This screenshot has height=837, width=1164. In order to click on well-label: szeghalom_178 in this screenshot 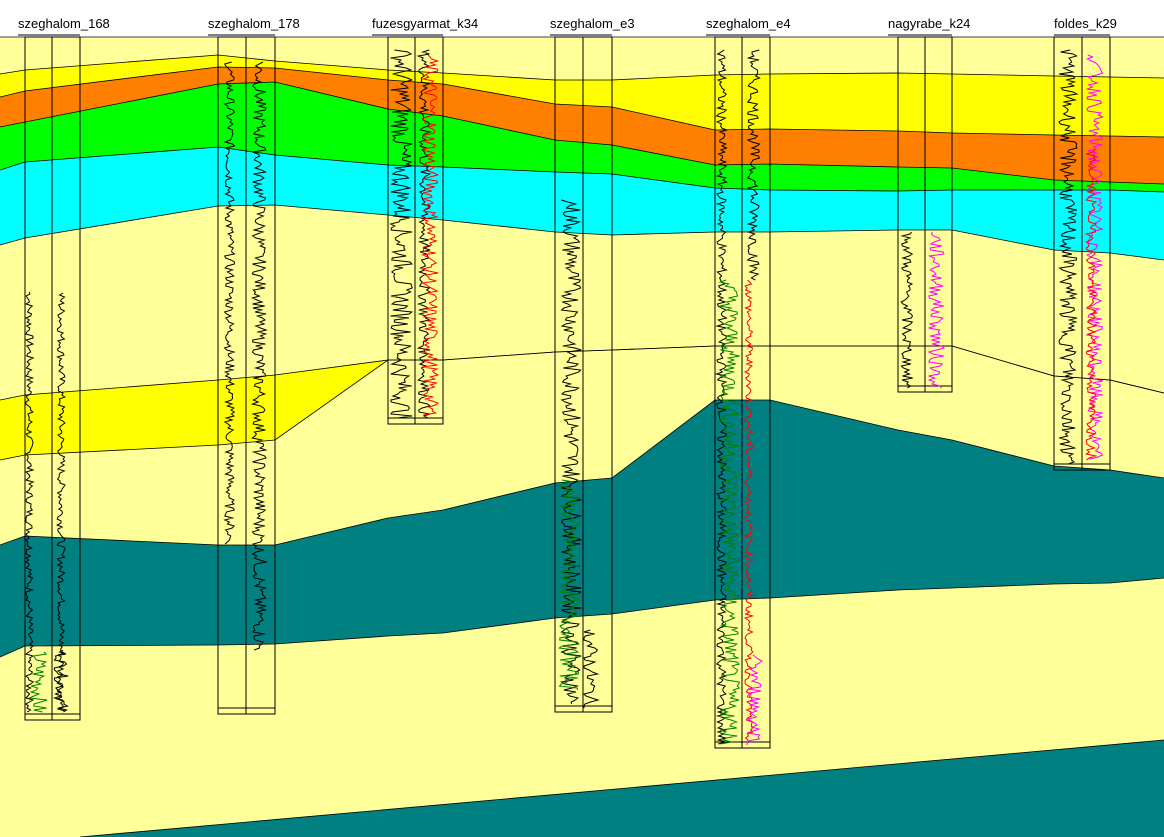, I will do `click(254, 23)`.